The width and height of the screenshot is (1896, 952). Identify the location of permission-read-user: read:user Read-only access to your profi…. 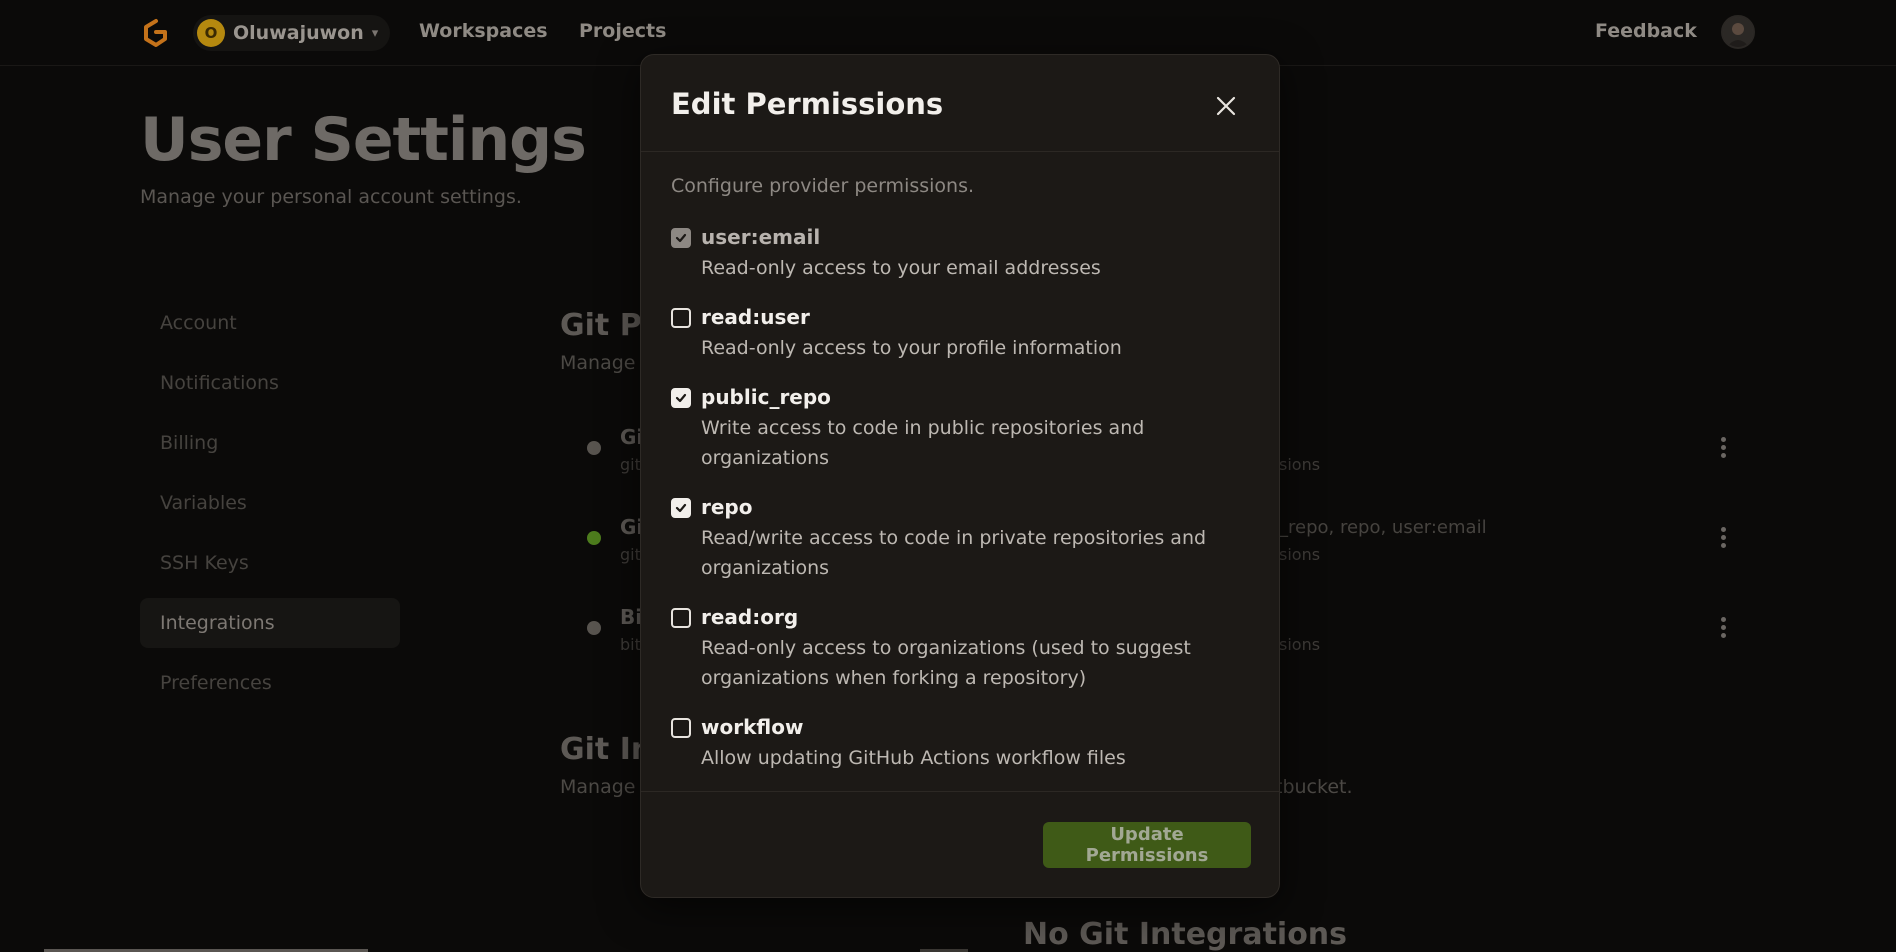
(961, 333).